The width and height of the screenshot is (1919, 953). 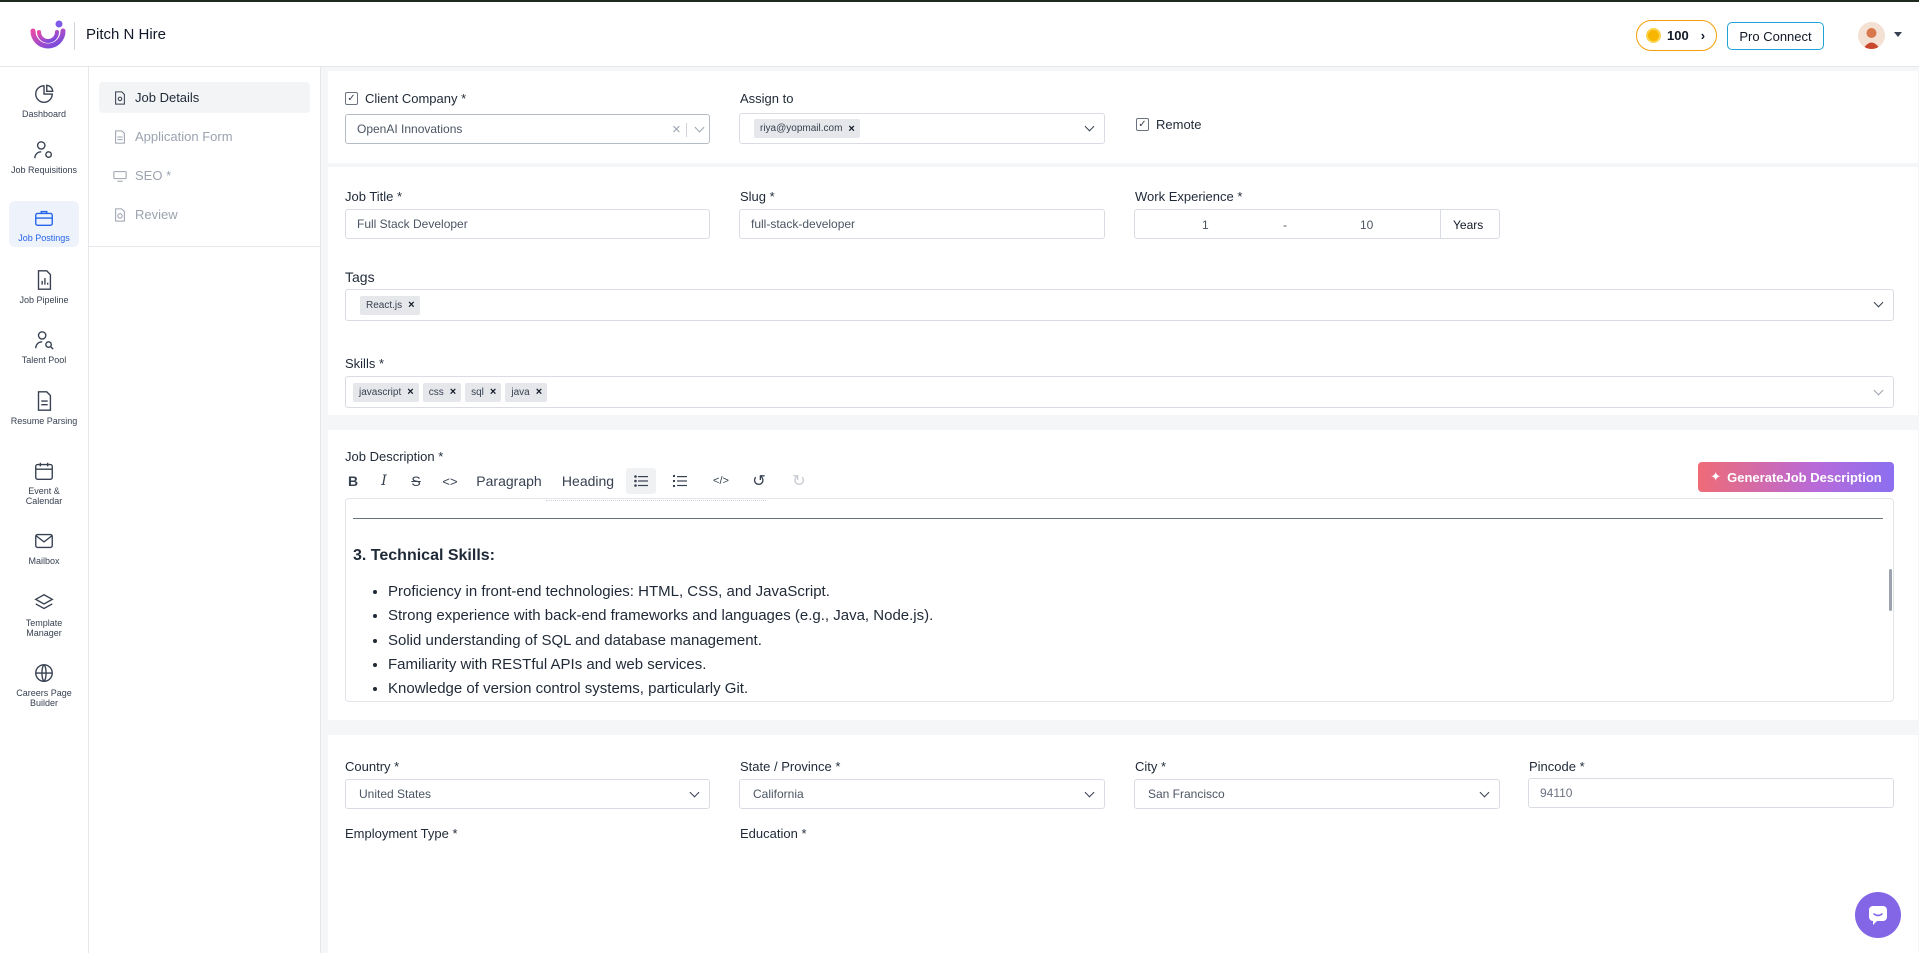 I want to click on assignee-chip: riya@yopmail.com ×, so click(x=807, y=128).